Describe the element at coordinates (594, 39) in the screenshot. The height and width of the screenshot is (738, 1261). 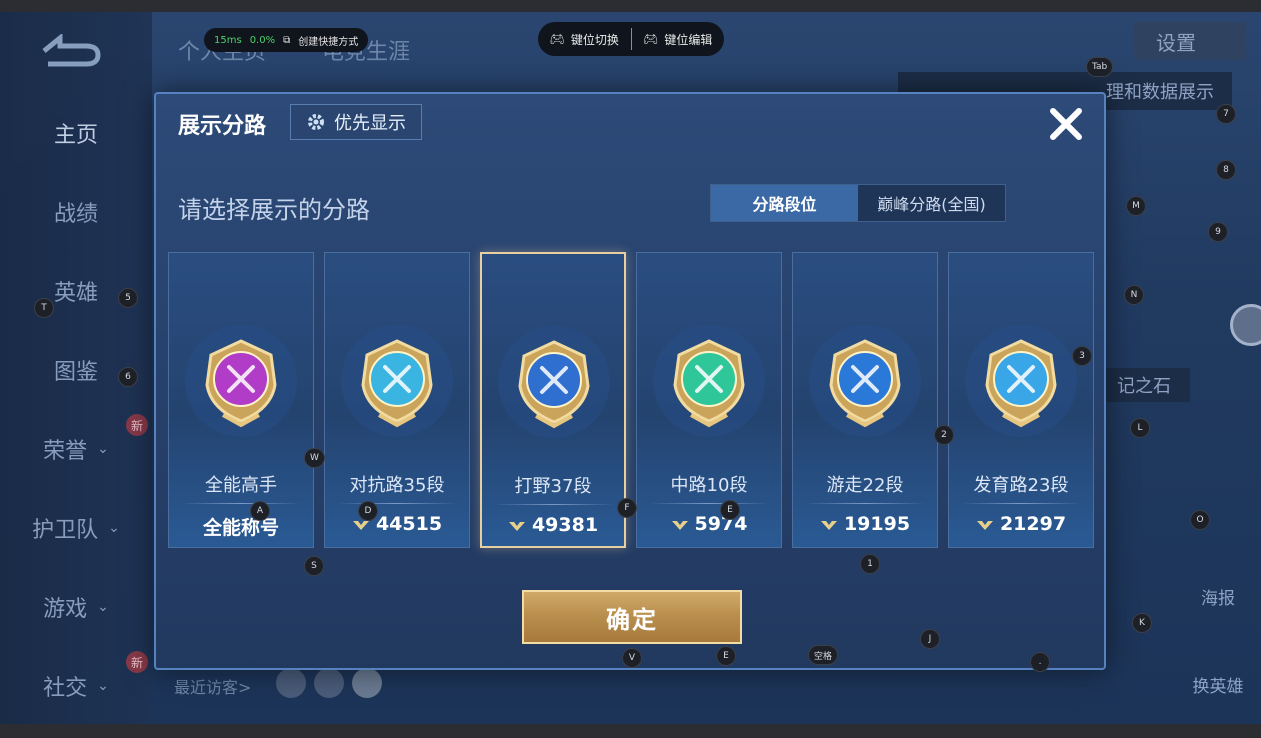
I see `key-switch-label: 键位切换` at that location.